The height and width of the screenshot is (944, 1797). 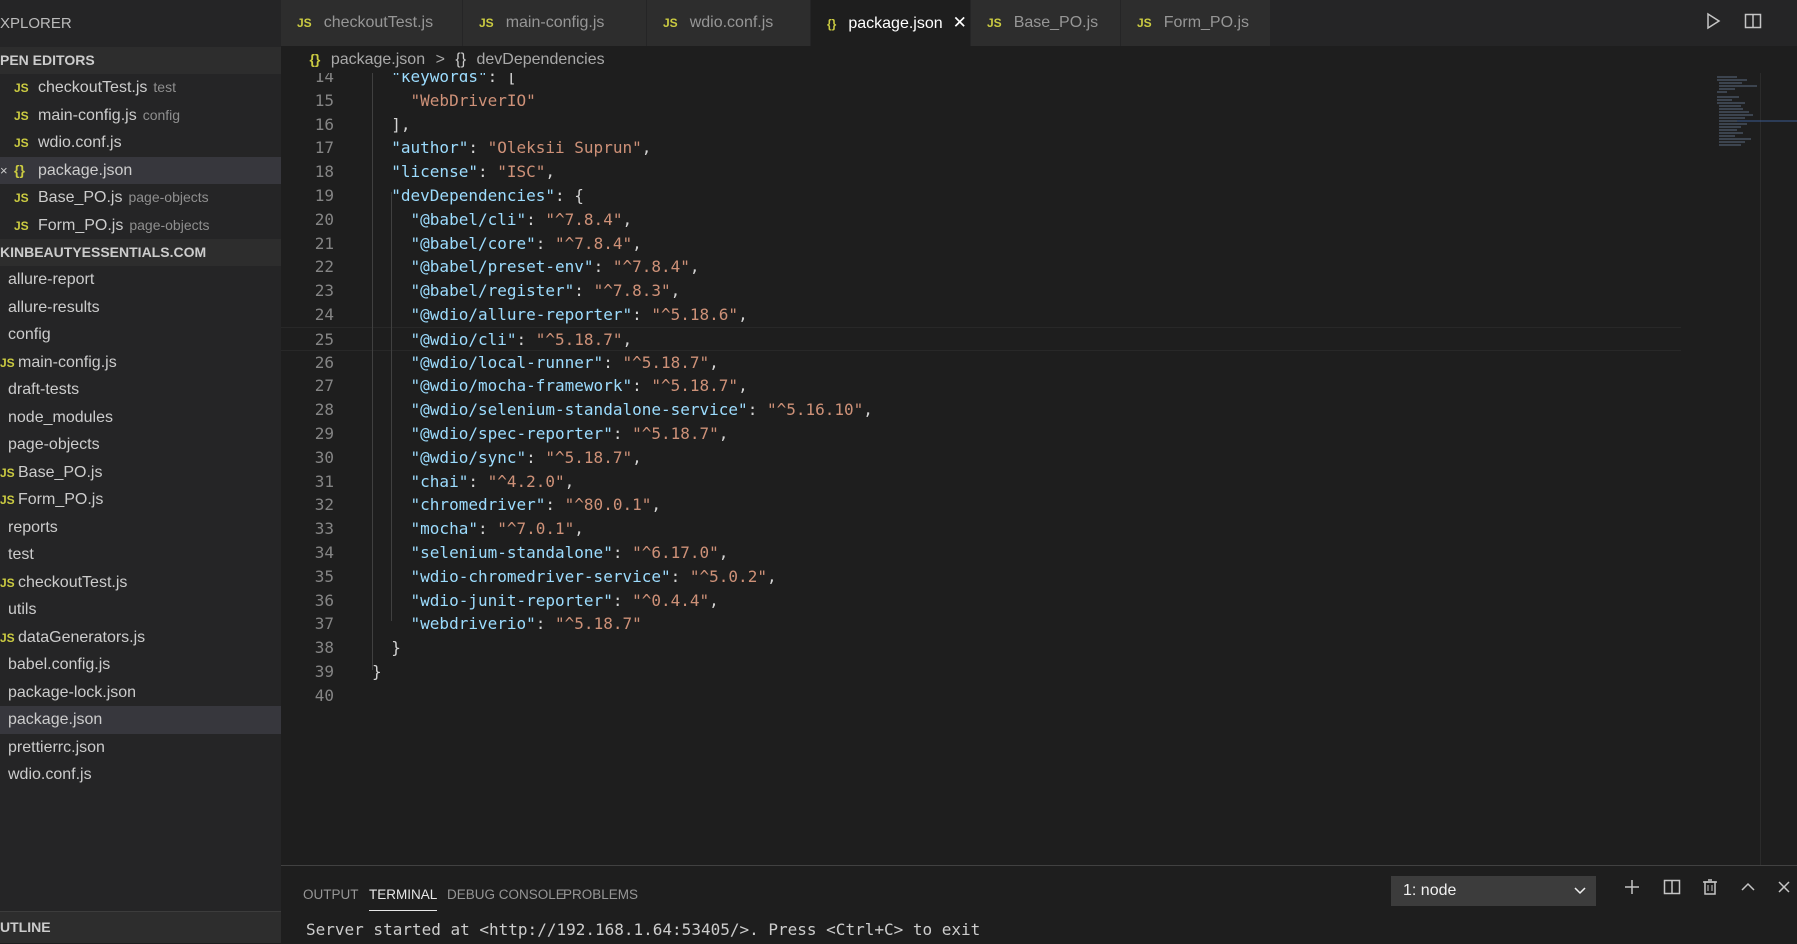 I want to click on line-number: 18, so click(x=324, y=172).